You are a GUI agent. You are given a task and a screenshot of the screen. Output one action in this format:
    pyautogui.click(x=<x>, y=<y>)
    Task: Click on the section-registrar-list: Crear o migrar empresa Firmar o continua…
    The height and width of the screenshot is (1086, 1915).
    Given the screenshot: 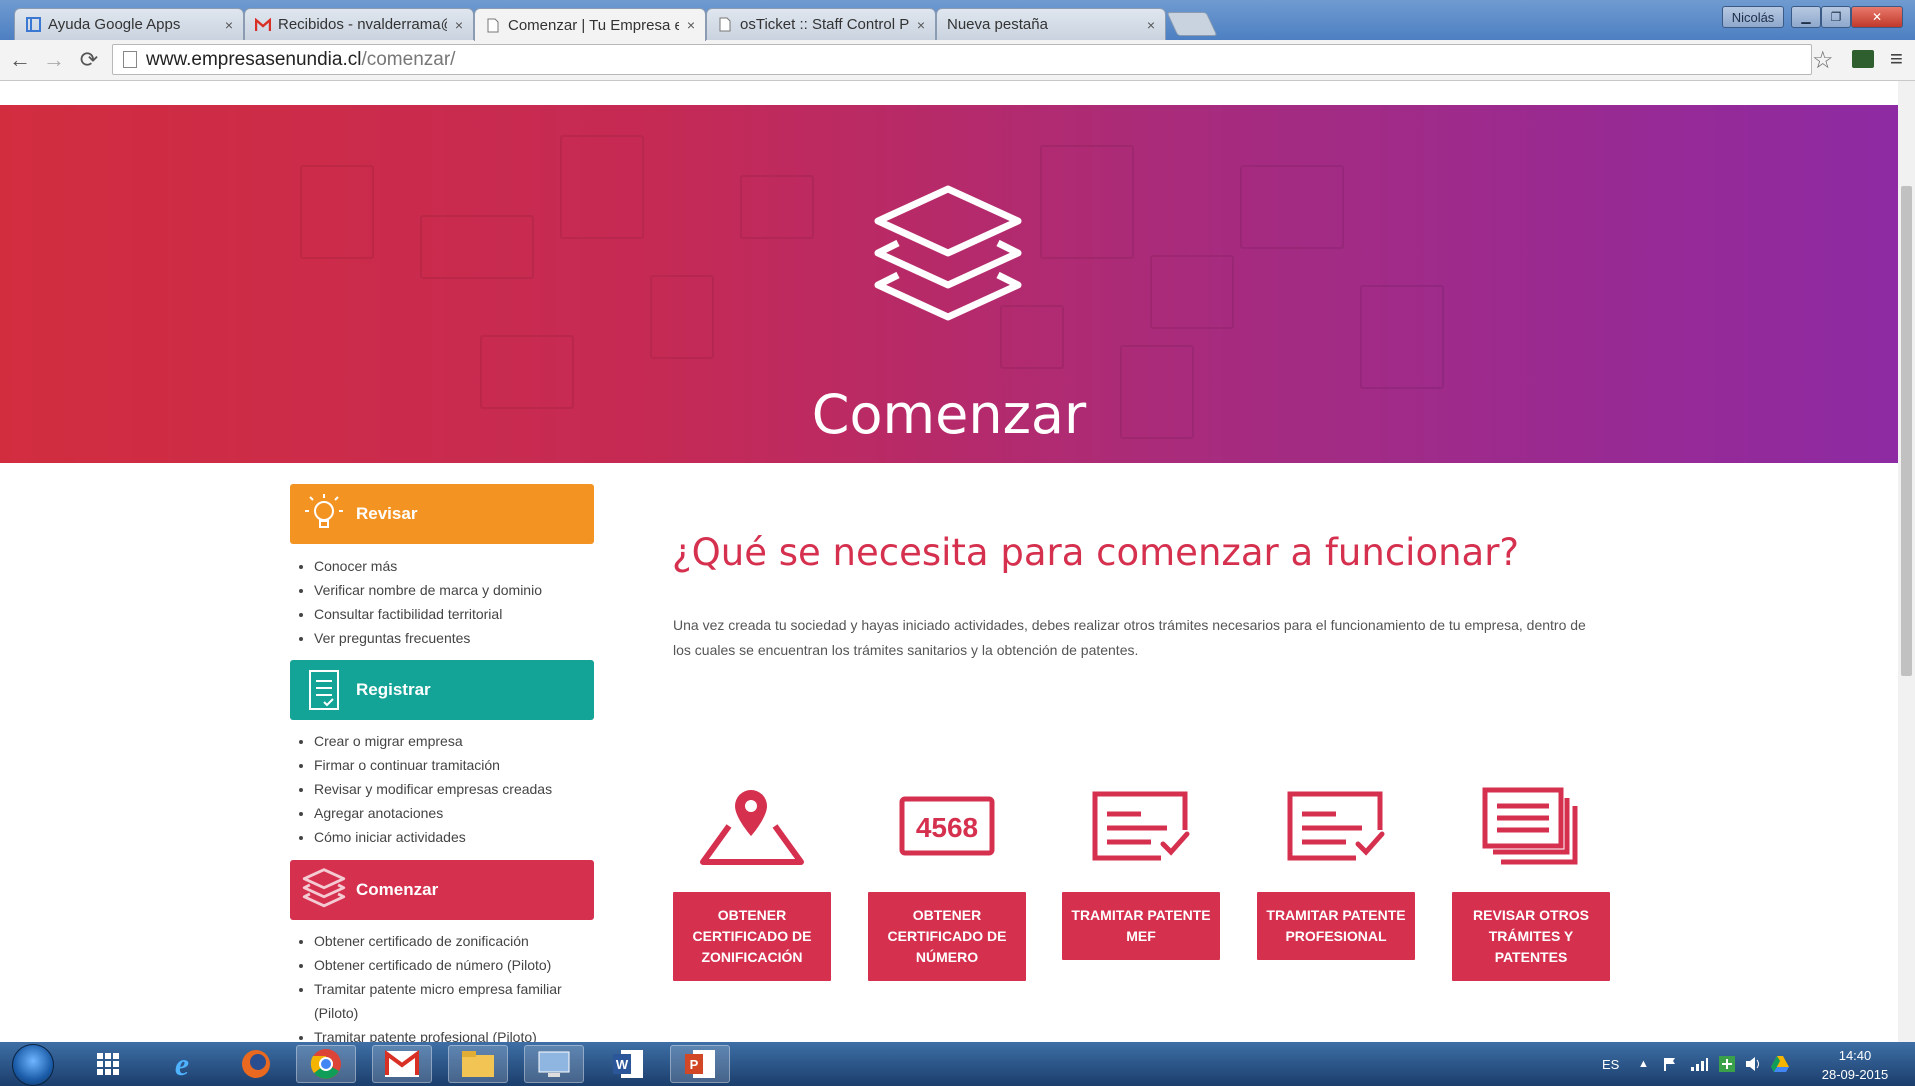 What is the action you would take?
    pyautogui.click(x=450, y=789)
    